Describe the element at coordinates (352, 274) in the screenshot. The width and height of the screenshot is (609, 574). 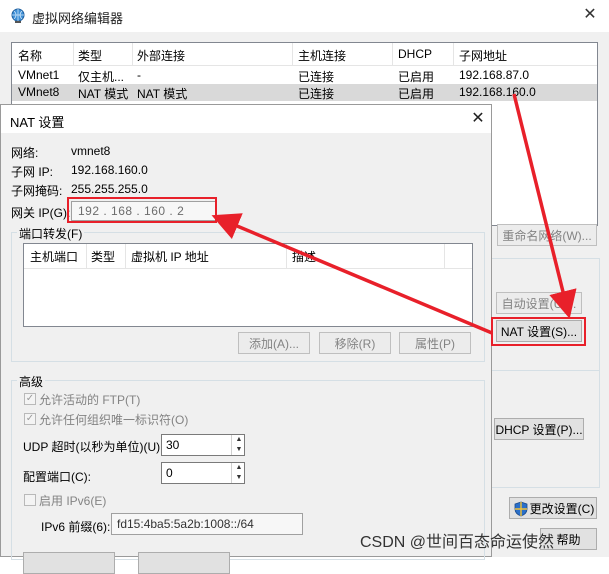
I see `arrow-to-gateway` at that location.